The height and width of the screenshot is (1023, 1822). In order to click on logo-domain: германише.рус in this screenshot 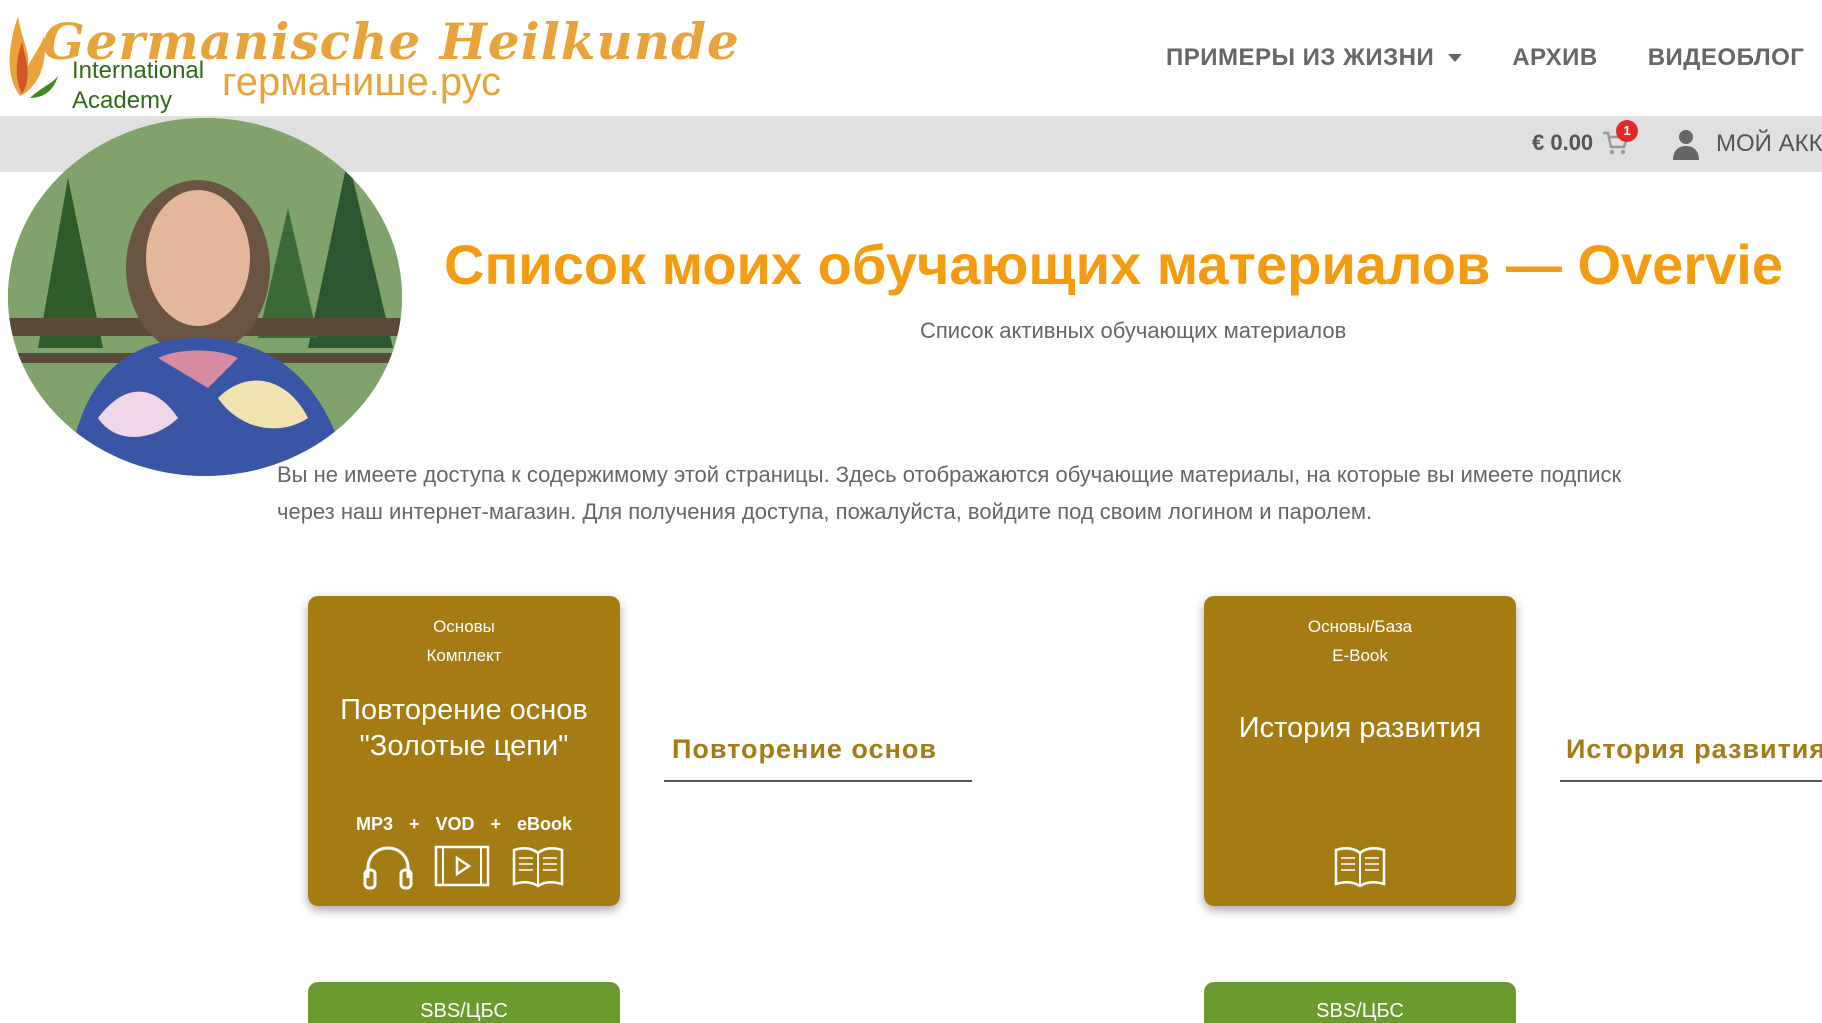, I will do `click(362, 82)`.